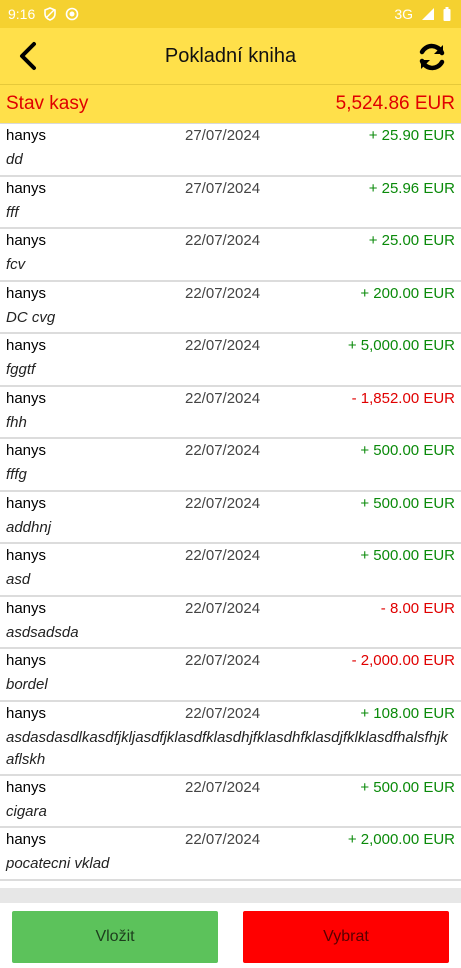 The height and width of the screenshot is (968, 461). I want to click on transaction-amount: - 1,852.00 EUR, so click(403, 398).